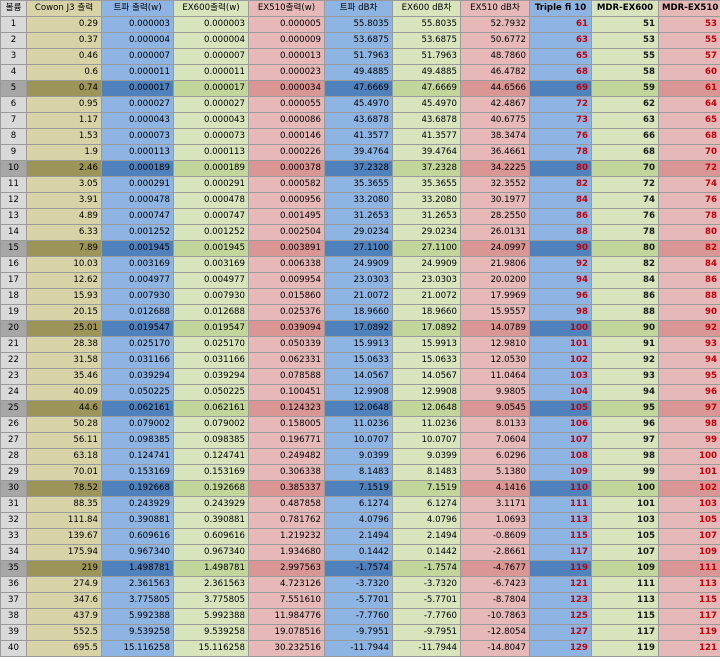 This screenshot has height=662, width=720. Describe the element at coordinates (137, 40) in the screenshot. I see `tripfi-watt-cell: 0.000004` at that location.